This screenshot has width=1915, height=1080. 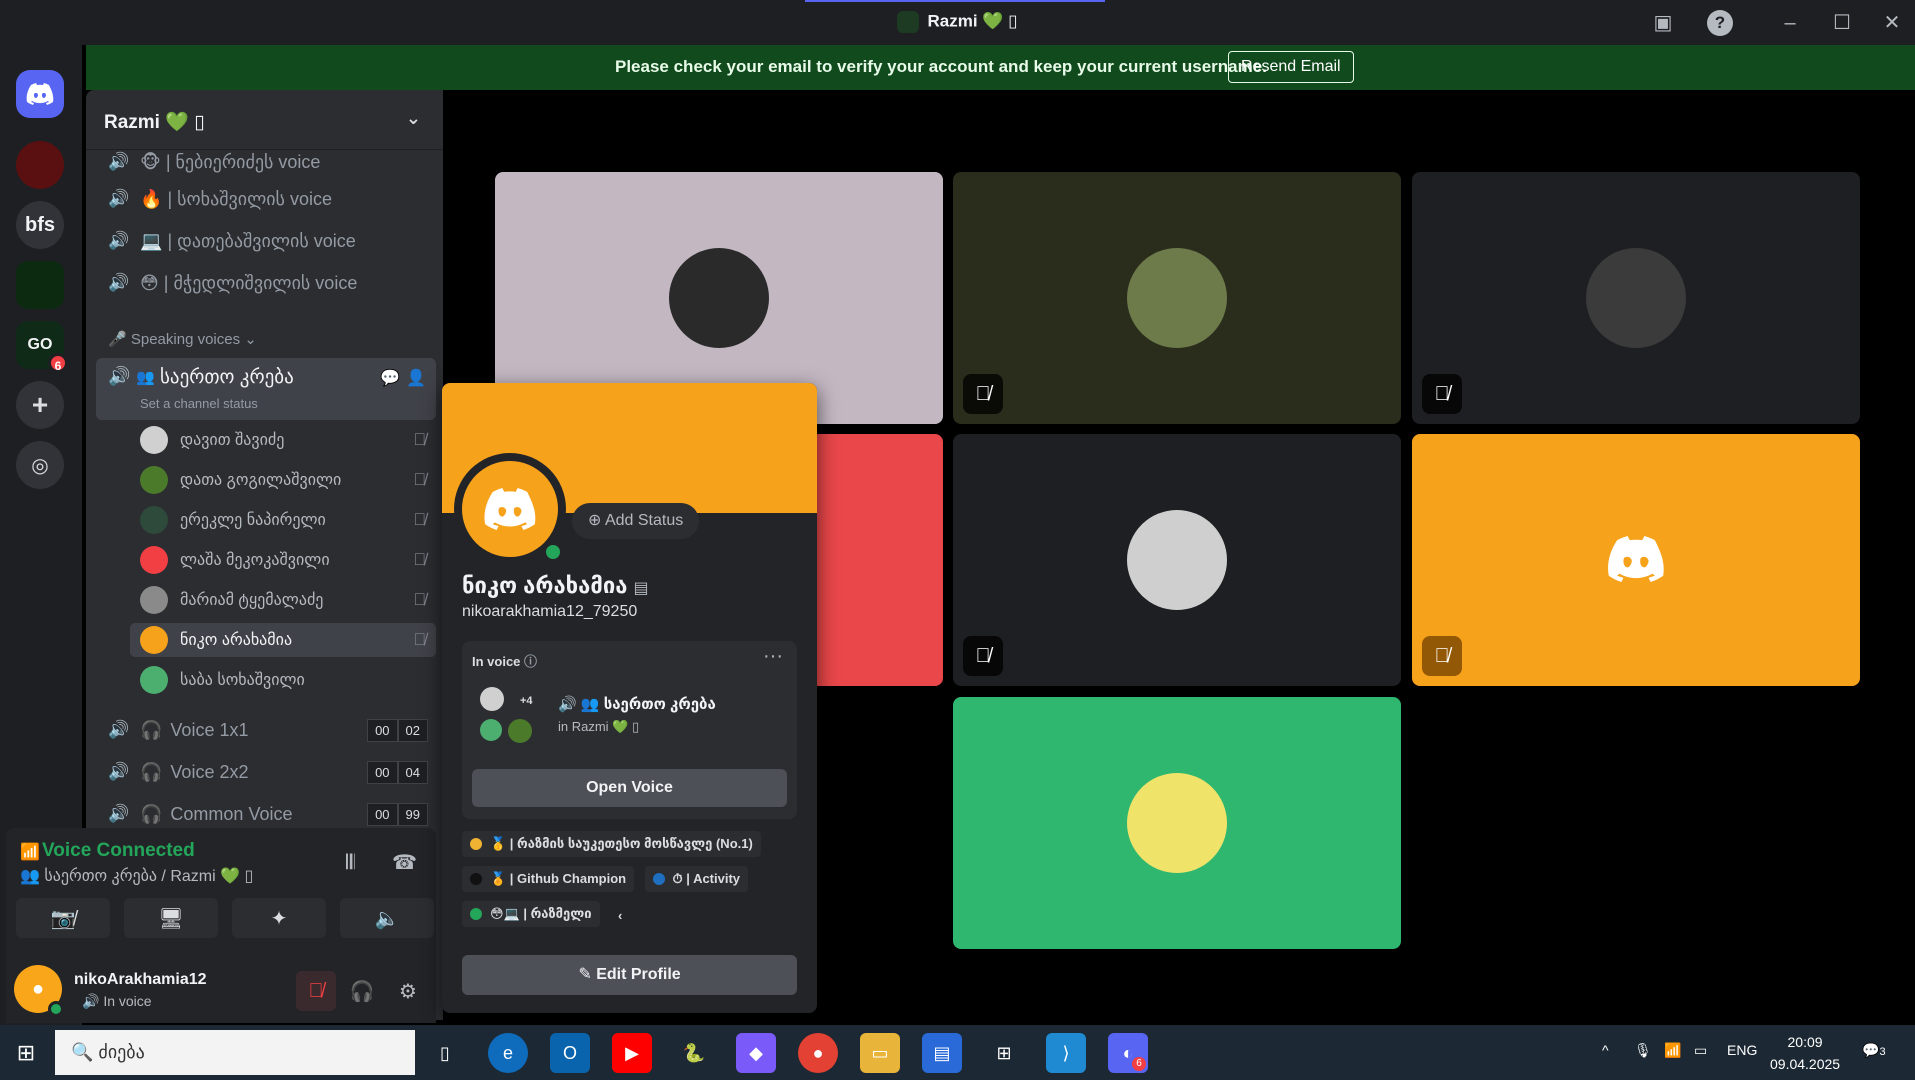 What do you see at coordinates (756, 1053) in the screenshot?
I see `copilot-icon: ◆` at bounding box center [756, 1053].